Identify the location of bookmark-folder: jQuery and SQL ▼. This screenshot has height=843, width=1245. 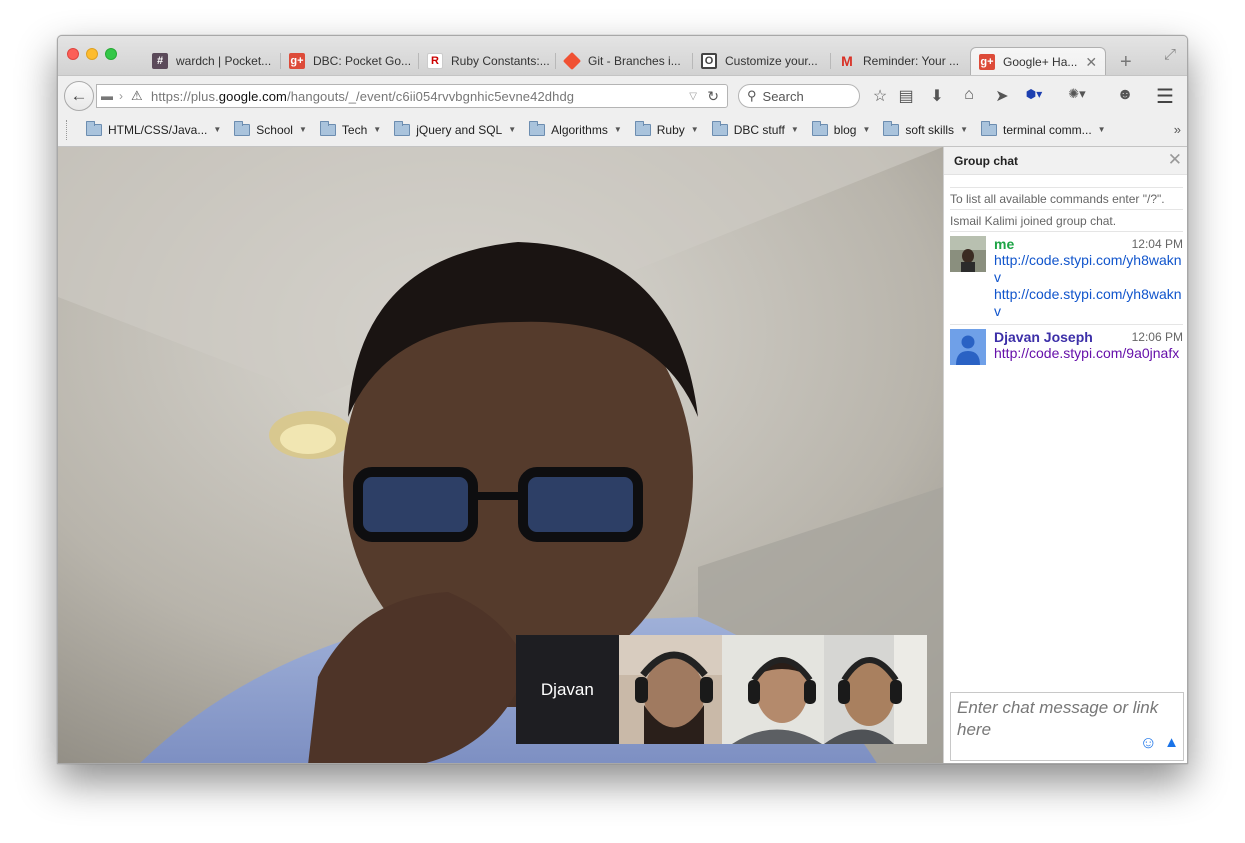
(455, 128).